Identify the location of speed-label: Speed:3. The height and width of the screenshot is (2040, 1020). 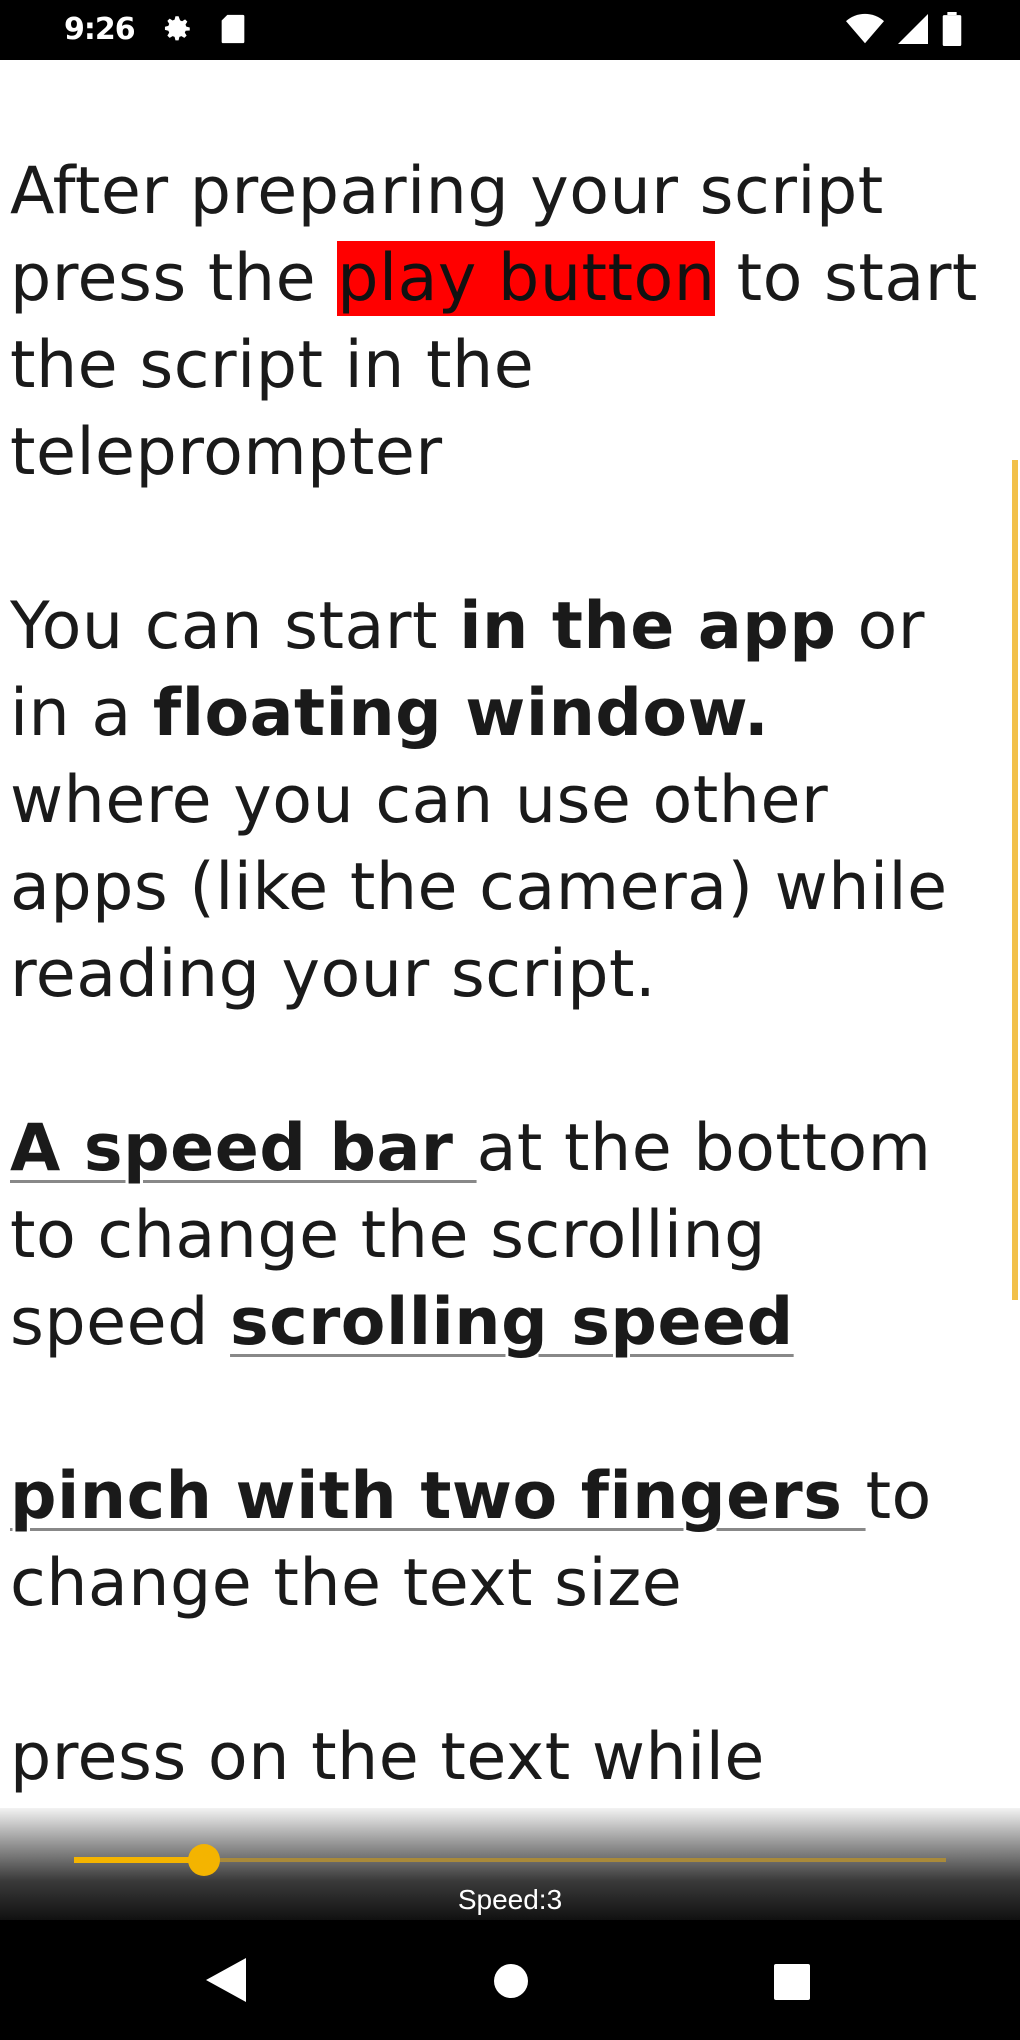
(510, 1899).